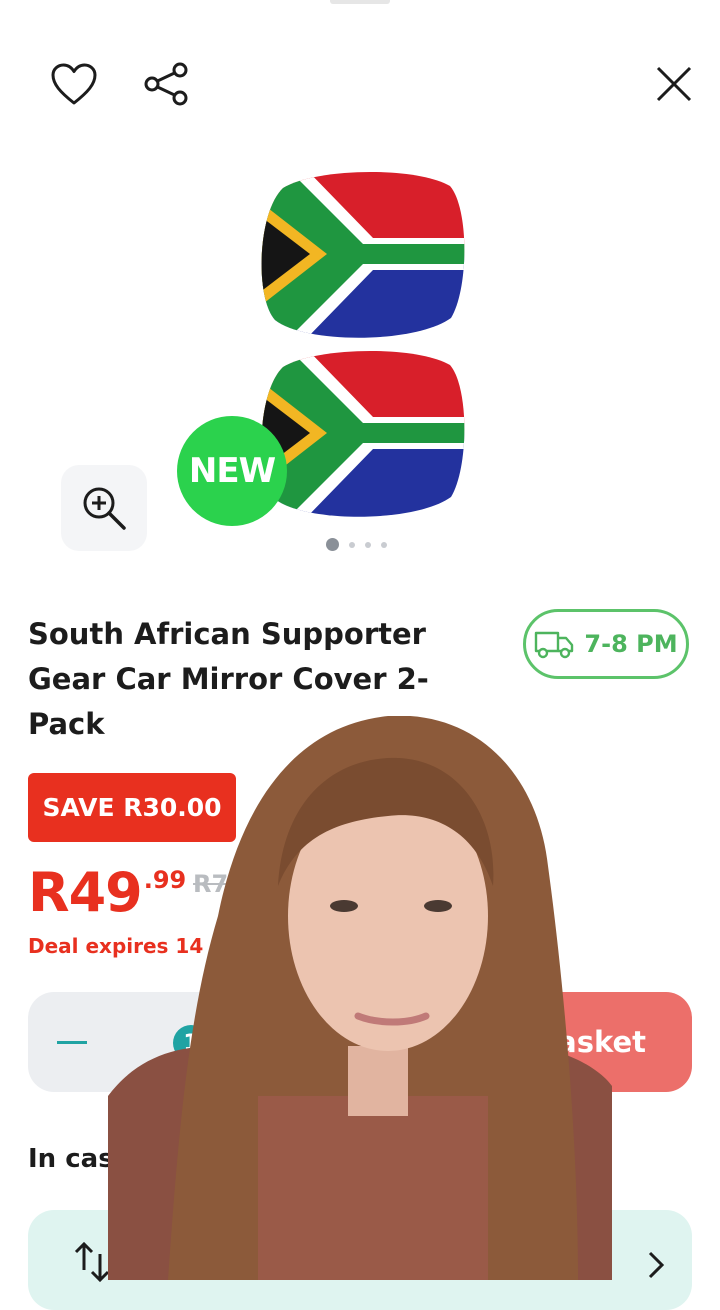 The width and height of the screenshot is (720, 1310). Describe the element at coordinates (92, 1262) in the screenshot. I see `sort-arrows-icon` at that location.